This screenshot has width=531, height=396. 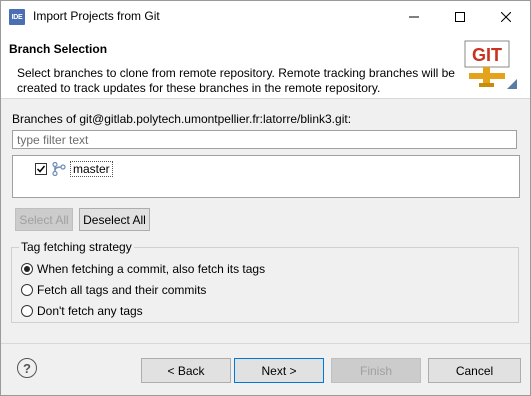 I want to click on radio-label: Don't fetch any tags, so click(x=90, y=311).